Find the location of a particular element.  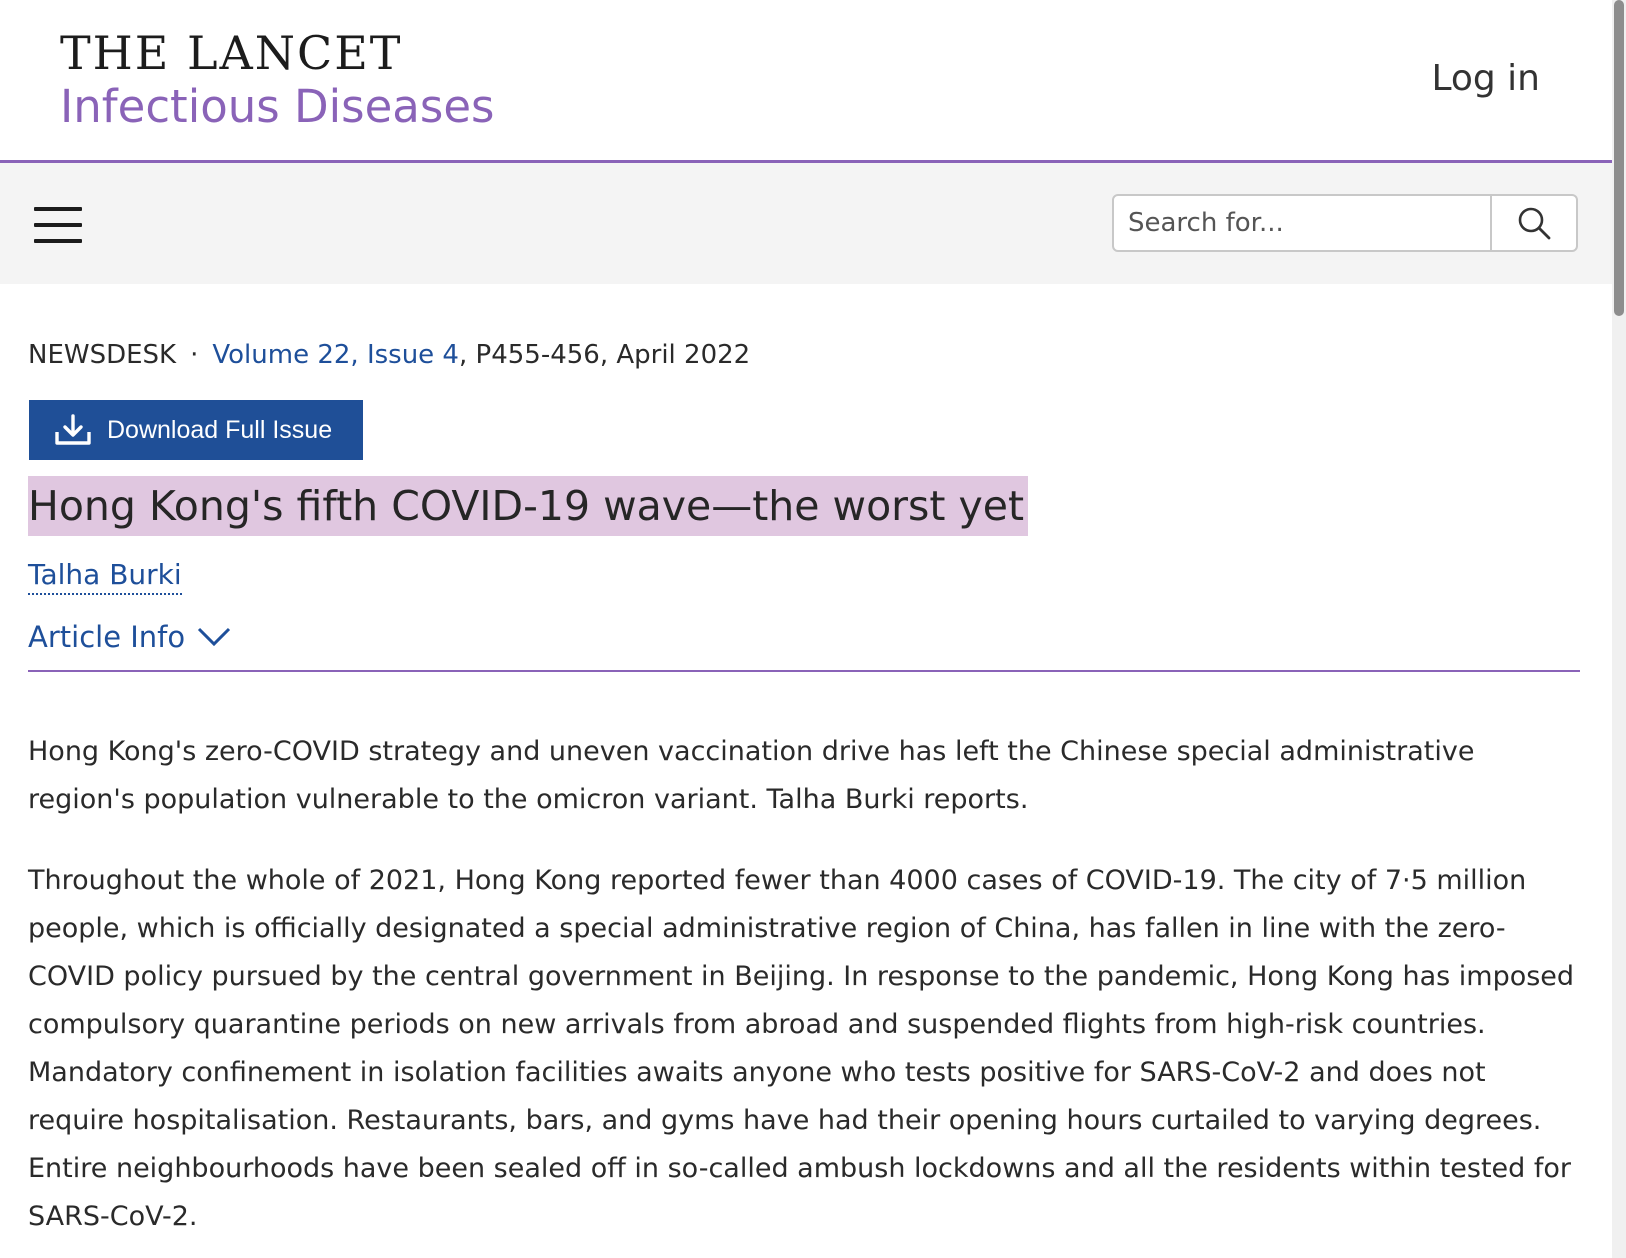

search-input is located at coordinates (1304, 223).